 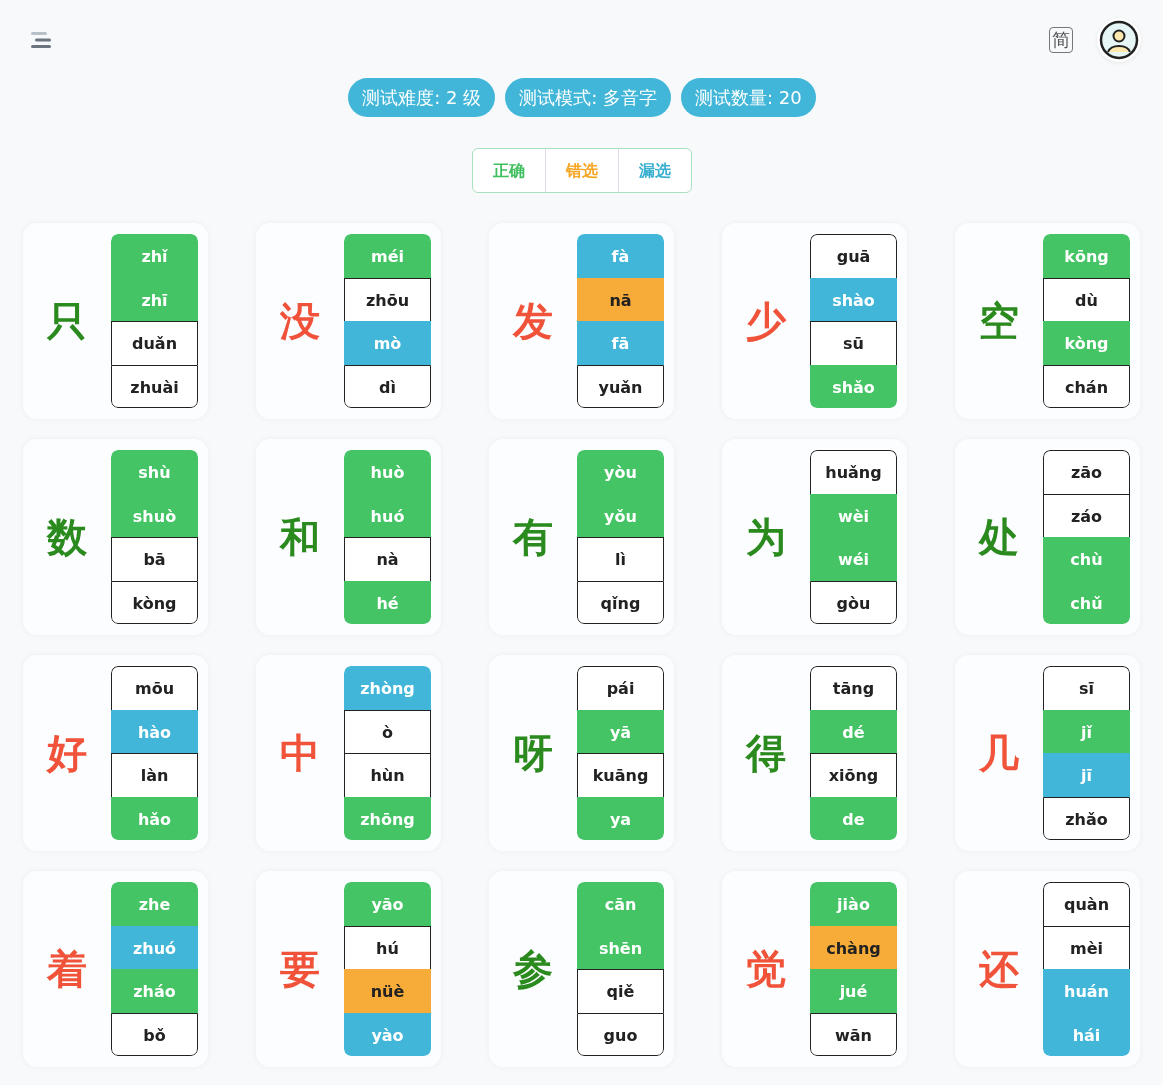 I want to click on pinyin-option: fā, so click(x=620, y=343).